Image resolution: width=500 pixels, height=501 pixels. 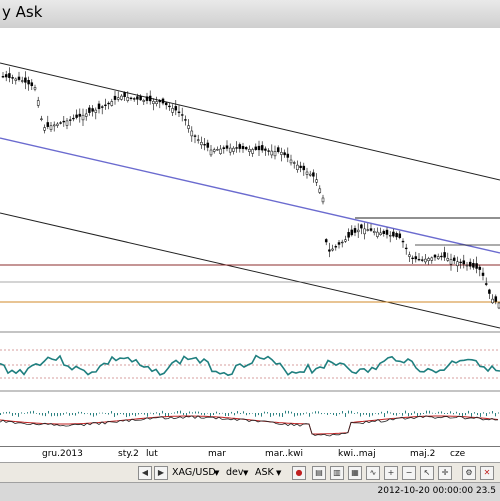 What do you see at coordinates (355, 473) in the screenshot?
I see `candles-icon: ▦` at bounding box center [355, 473].